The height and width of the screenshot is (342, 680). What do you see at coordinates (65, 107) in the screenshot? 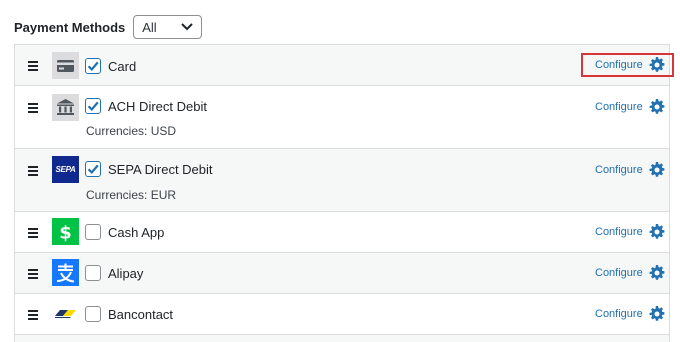
I see `bank-icon` at bounding box center [65, 107].